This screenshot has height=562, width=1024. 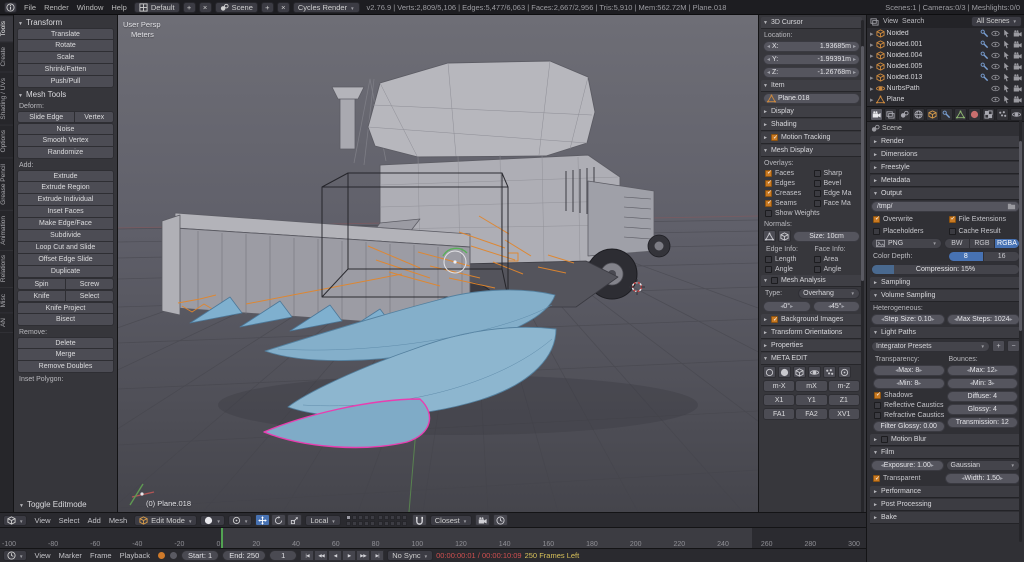 What do you see at coordinates (65, 236) in the screenshot?
I see `tool-button: Subdivide` at bounding box center [65, 236].